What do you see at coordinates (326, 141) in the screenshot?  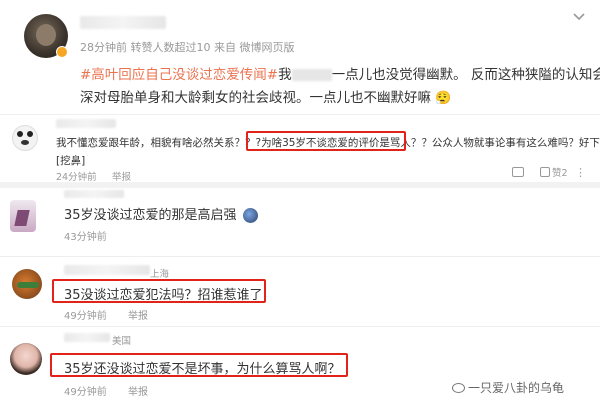 I see `highlight-box` at bounding box center [326, 141].